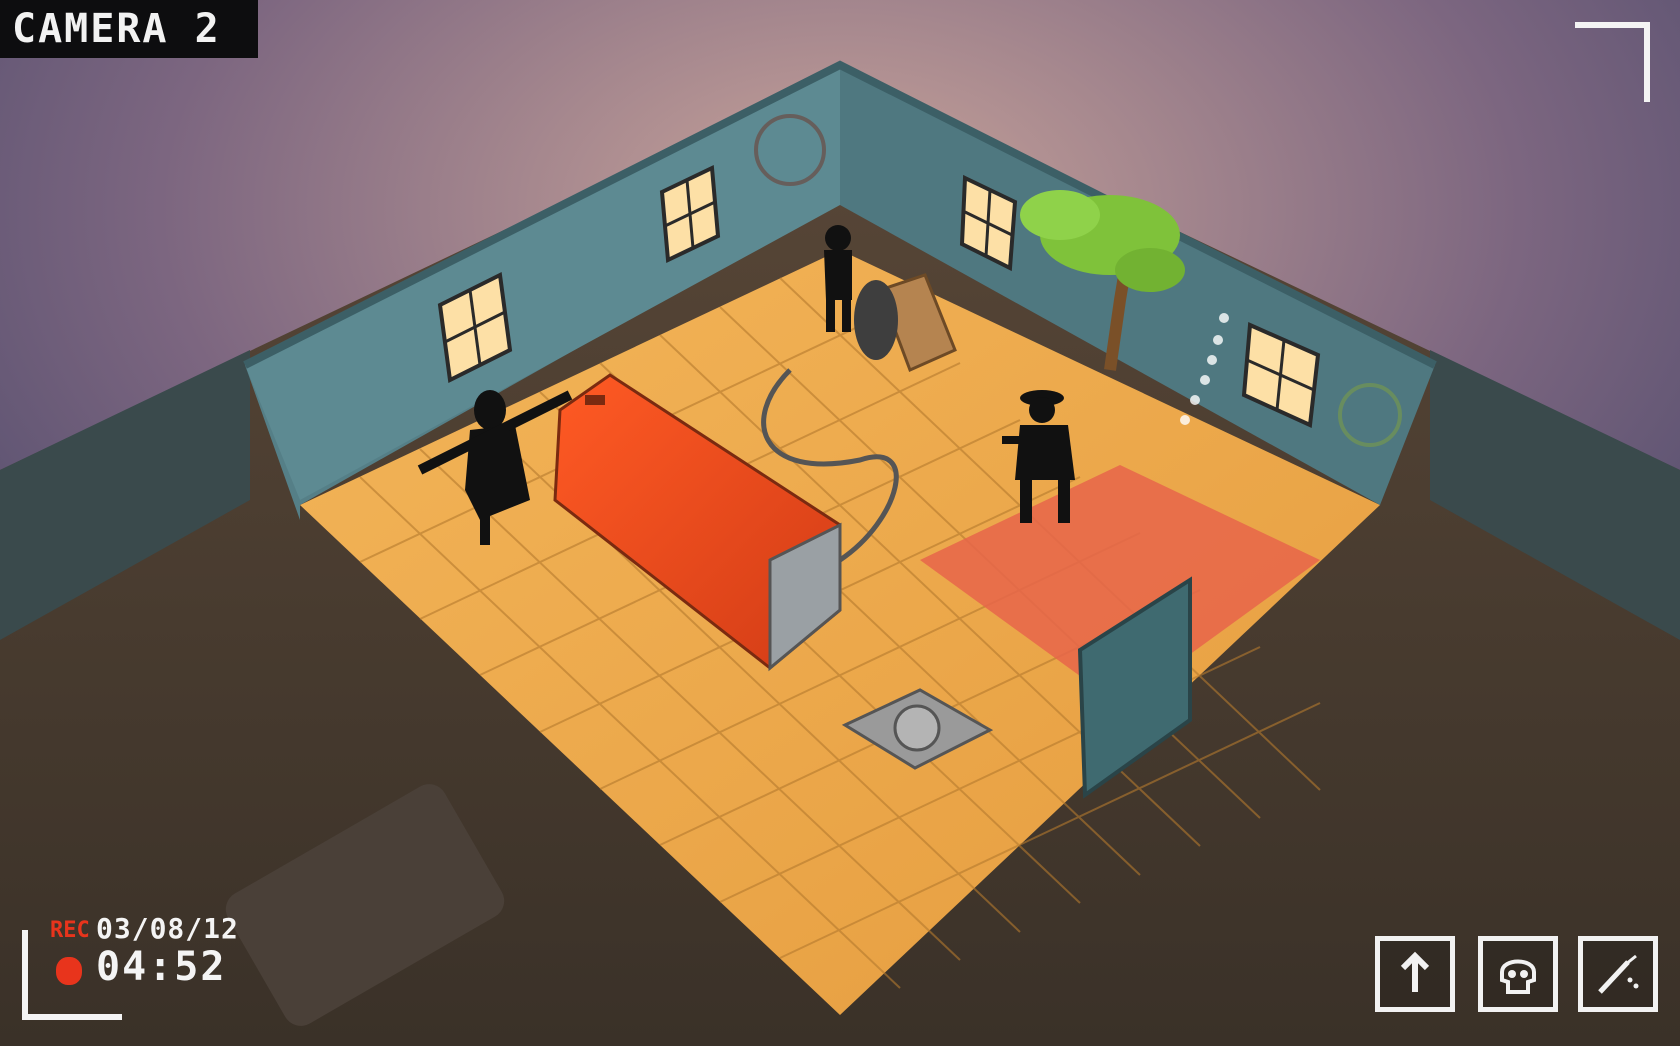  I want to click on rec-label: REC, so click(70, 930).